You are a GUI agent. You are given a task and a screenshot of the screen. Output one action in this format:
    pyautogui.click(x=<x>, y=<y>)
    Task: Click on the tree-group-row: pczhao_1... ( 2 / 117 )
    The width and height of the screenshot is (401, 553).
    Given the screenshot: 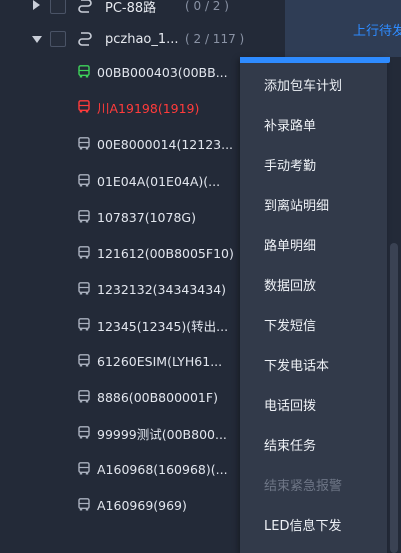 What is the action you would take?
    pyautogui.click(x=132, y=39)
    